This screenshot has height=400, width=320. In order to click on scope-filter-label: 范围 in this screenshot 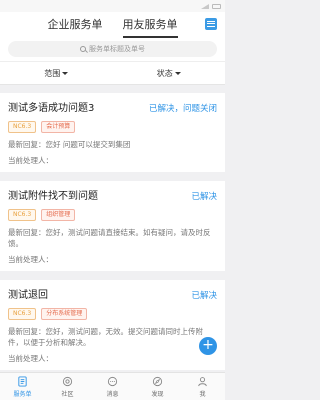, I will do `click(52, 73)`.